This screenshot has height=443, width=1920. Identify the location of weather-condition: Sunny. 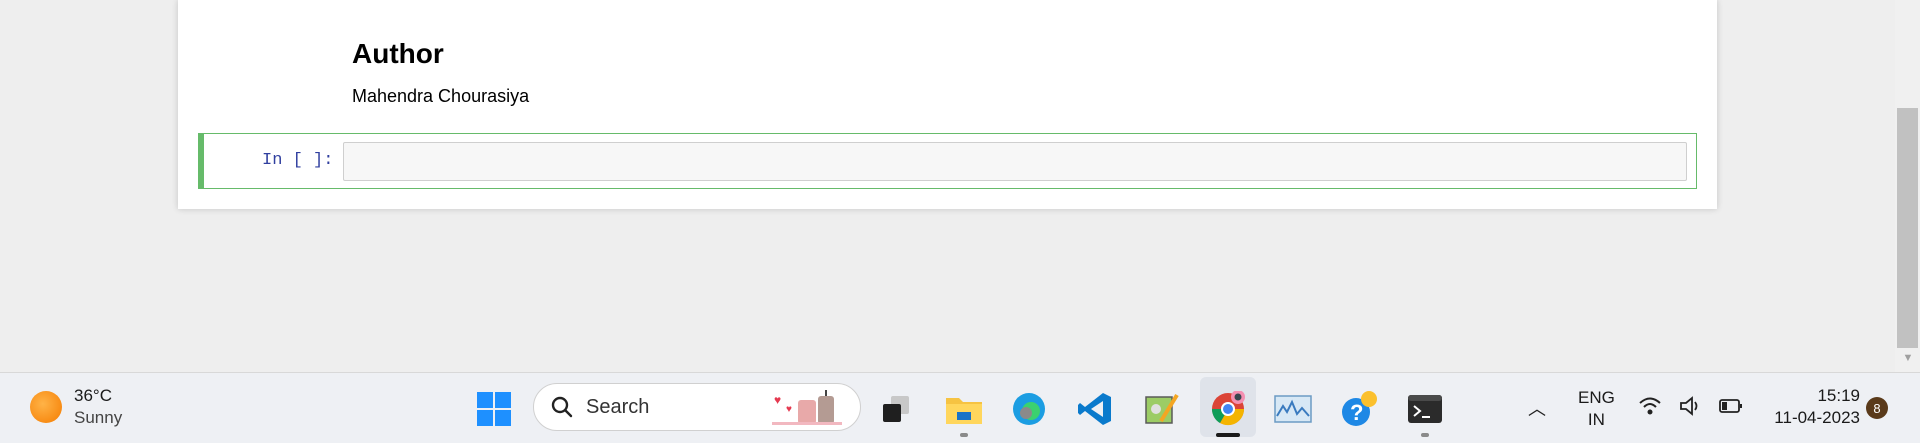
(98, 417).